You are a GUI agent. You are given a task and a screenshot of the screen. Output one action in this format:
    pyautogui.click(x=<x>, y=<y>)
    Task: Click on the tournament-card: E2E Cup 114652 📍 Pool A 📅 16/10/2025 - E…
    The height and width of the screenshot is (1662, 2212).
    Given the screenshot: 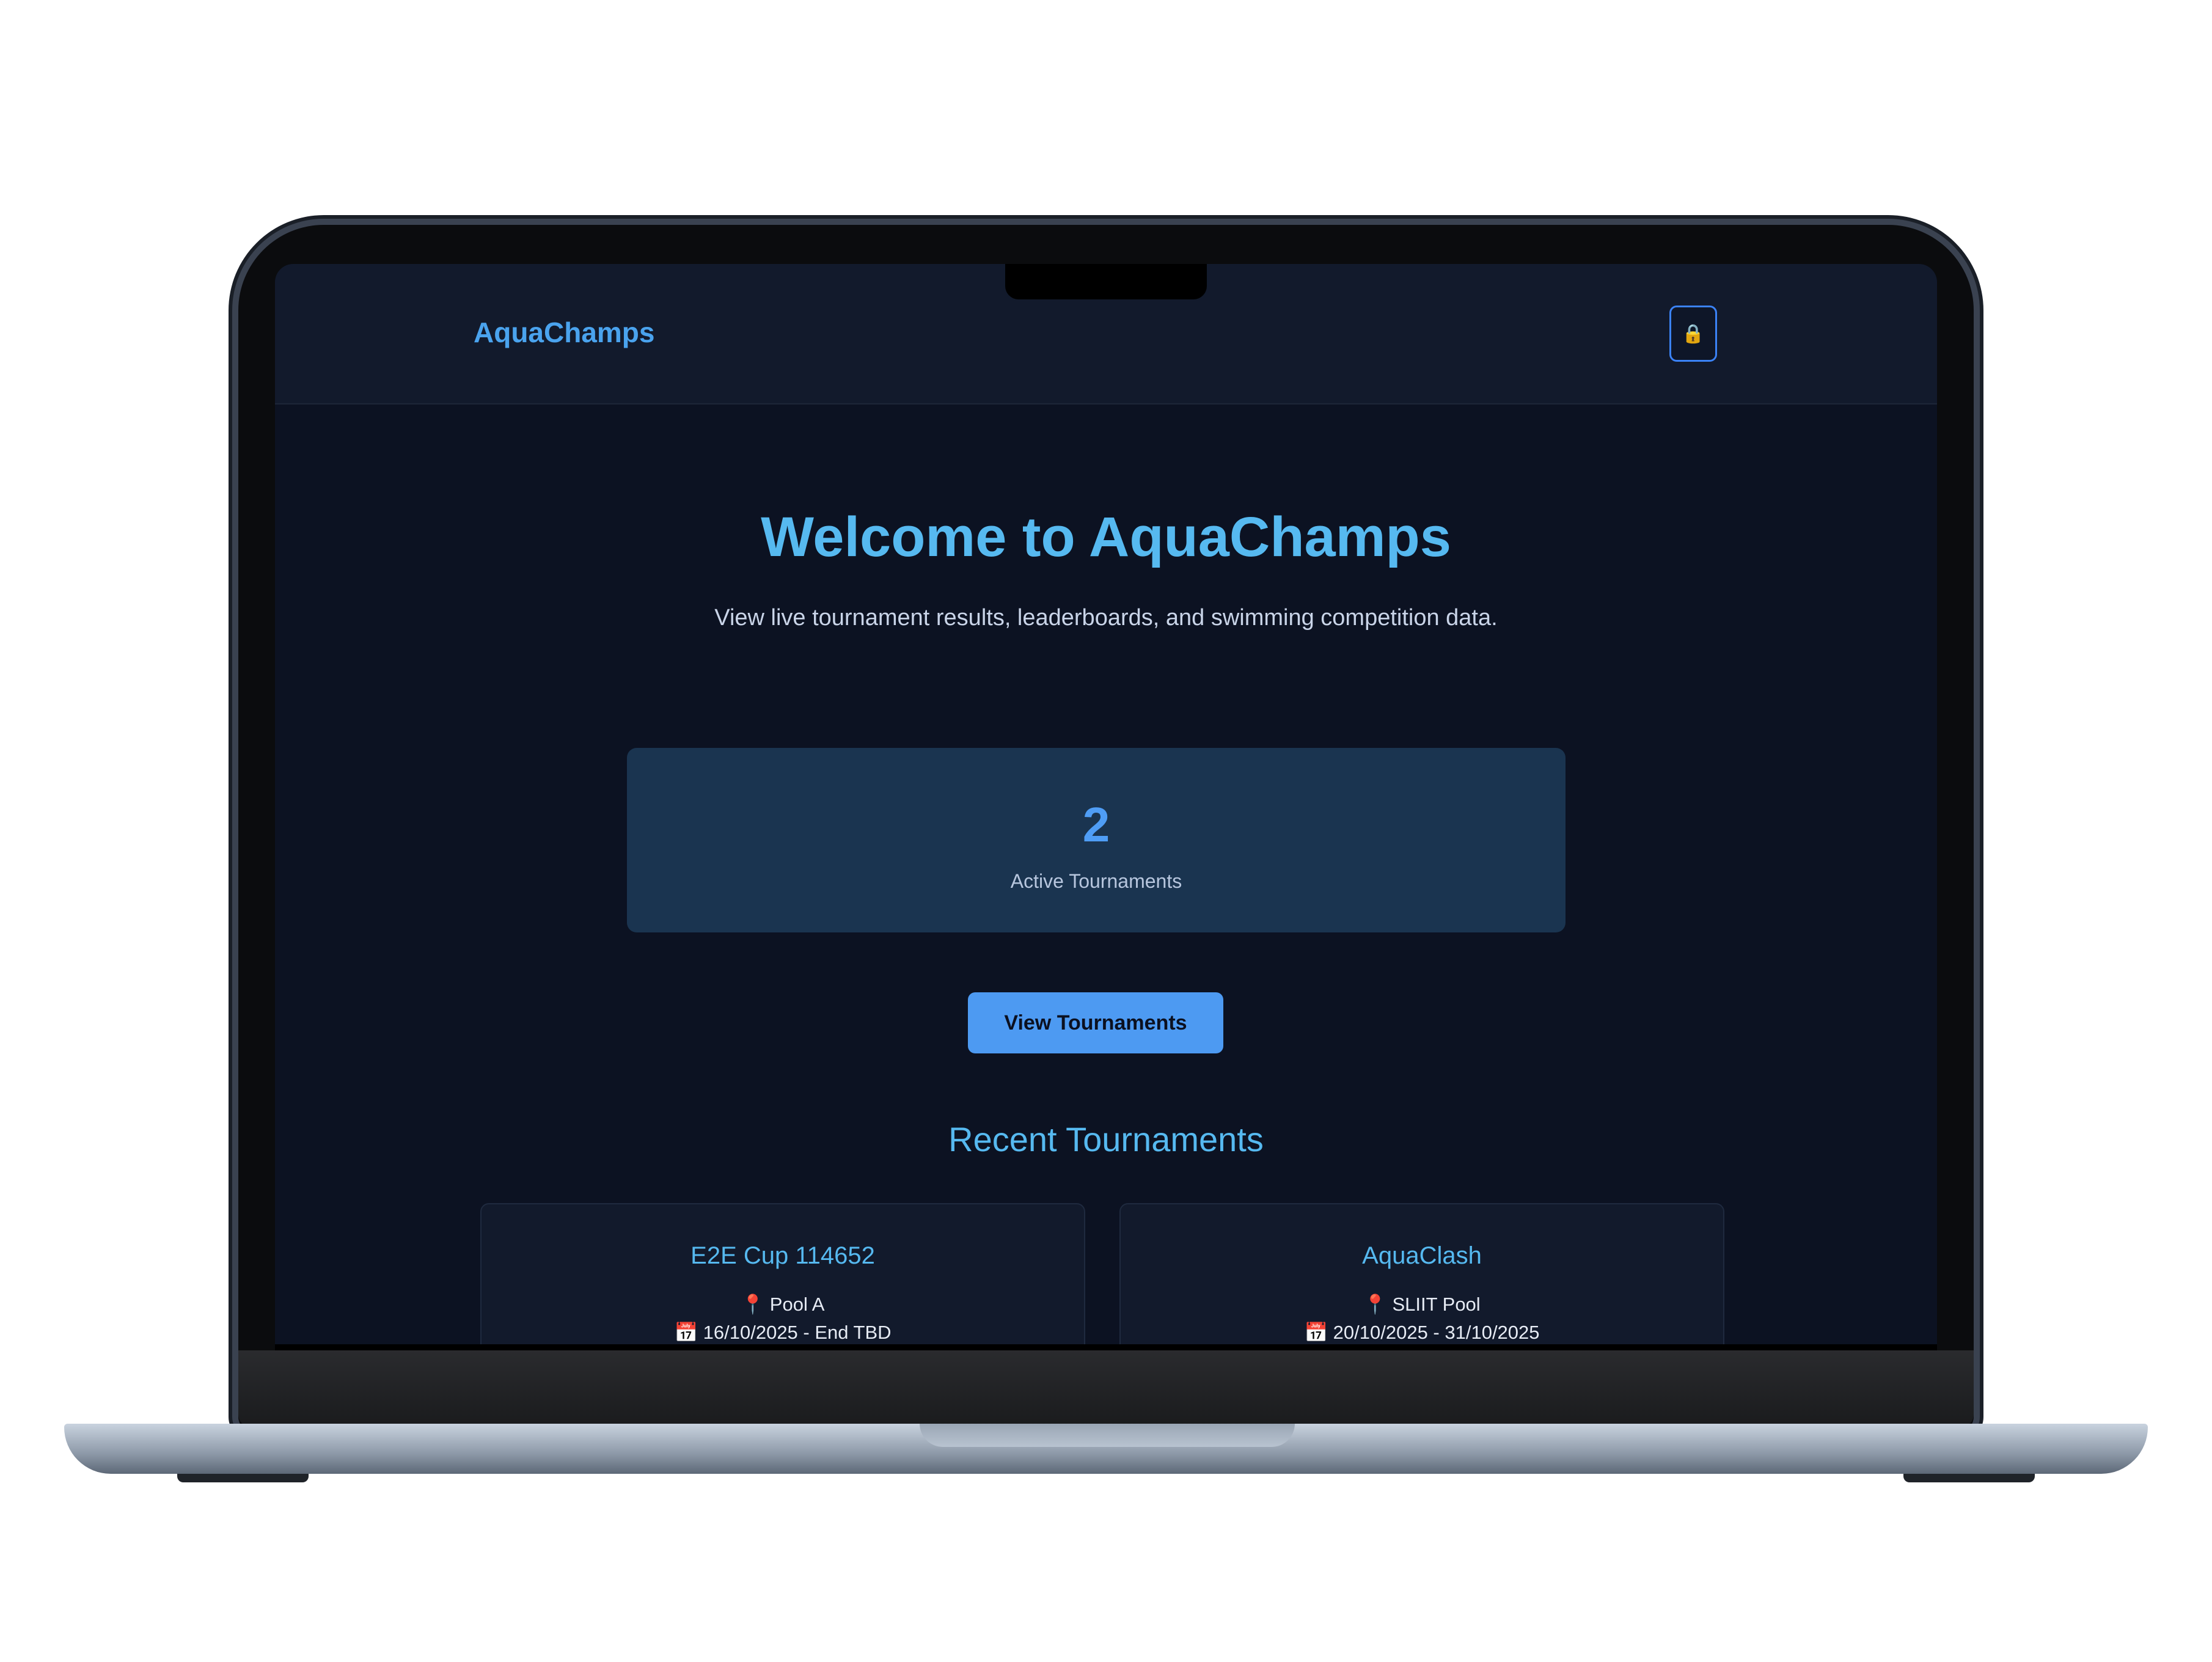 What is the action you would take?
    pyautogui.click(x=782, y=1273)
    